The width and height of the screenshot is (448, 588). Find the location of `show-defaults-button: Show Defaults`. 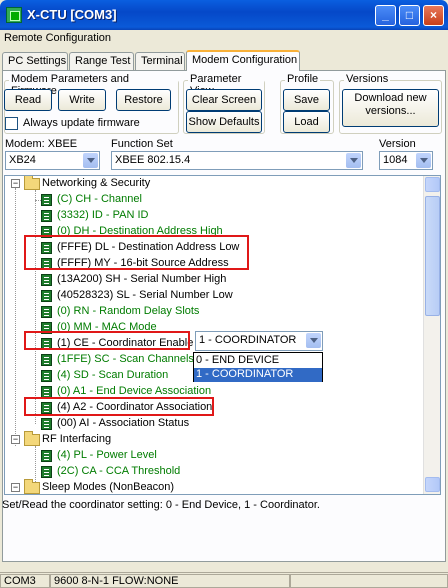

show-defaults-button: Show Defaults is located at coordinates (224, 122).